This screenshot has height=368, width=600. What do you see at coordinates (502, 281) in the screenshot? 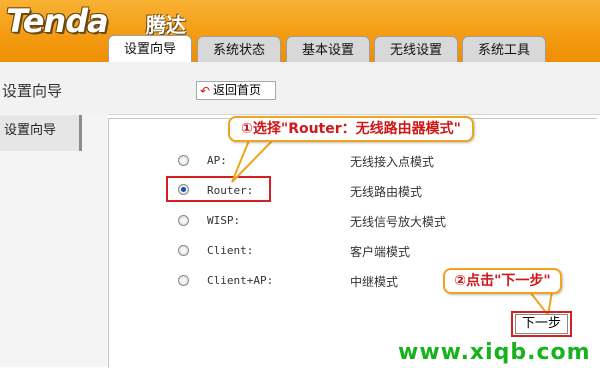
I see `annotation-step2: ②点击"下一步"` at bounding box center [502, 281].